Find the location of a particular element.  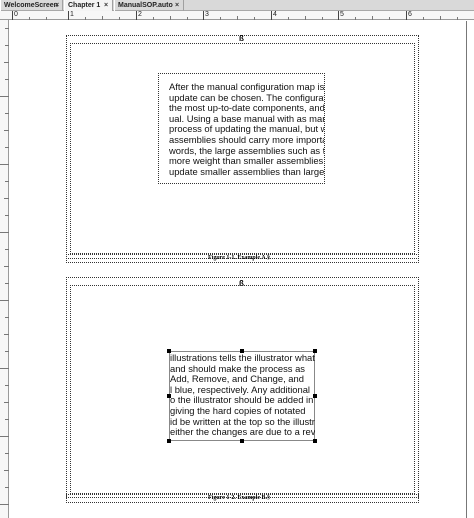

figure-caption: Figure 1-1. Example A.§ is located at coordinates (239, 258).